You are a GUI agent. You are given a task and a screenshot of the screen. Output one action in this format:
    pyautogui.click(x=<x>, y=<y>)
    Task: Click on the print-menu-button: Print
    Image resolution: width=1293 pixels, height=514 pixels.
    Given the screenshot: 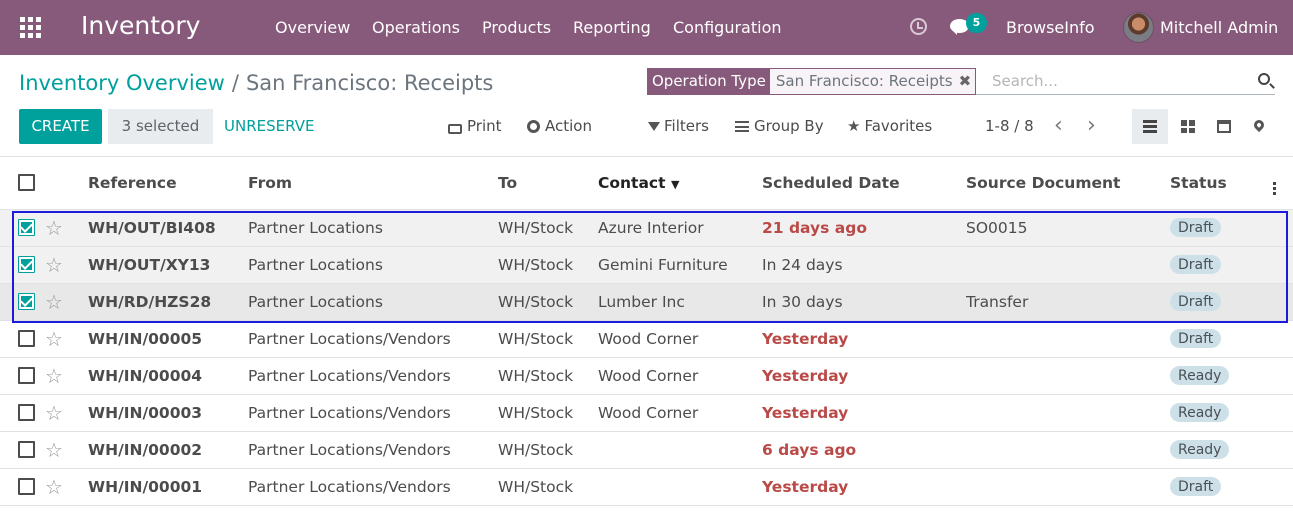 What is the action you would take?
    pyautogui.click(x=475, y=126)
    